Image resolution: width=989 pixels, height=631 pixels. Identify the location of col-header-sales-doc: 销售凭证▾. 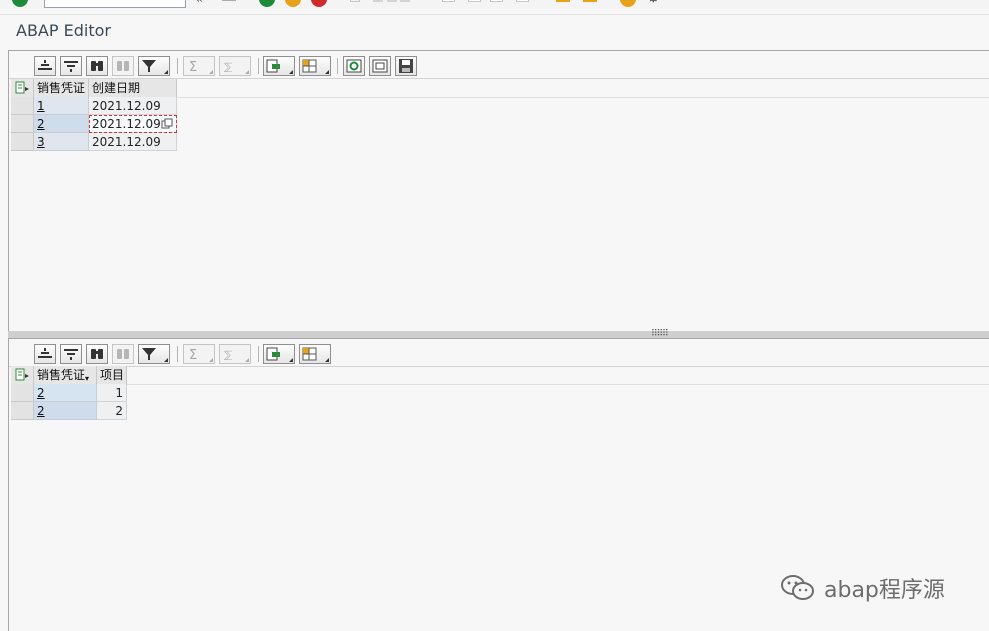
(65, 375).